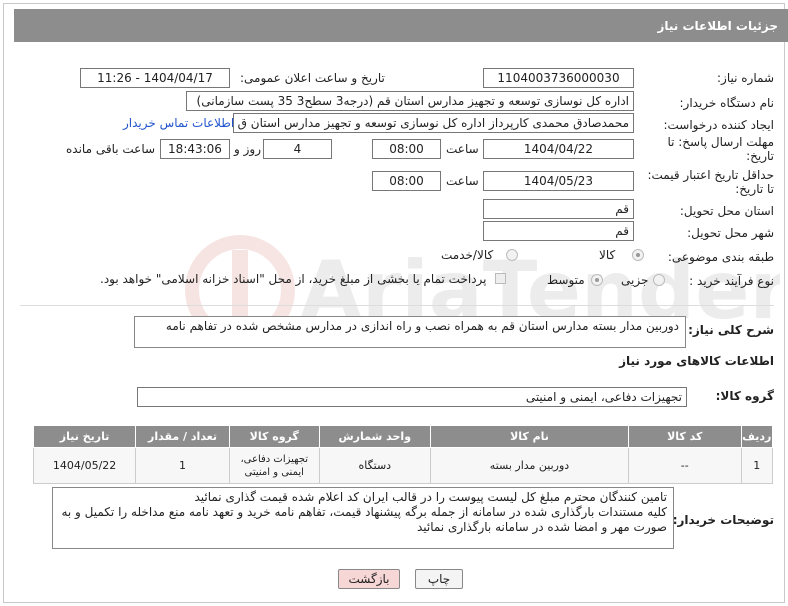  I want to click on validity-date-field: 1404/05/23, so click(558, 181).